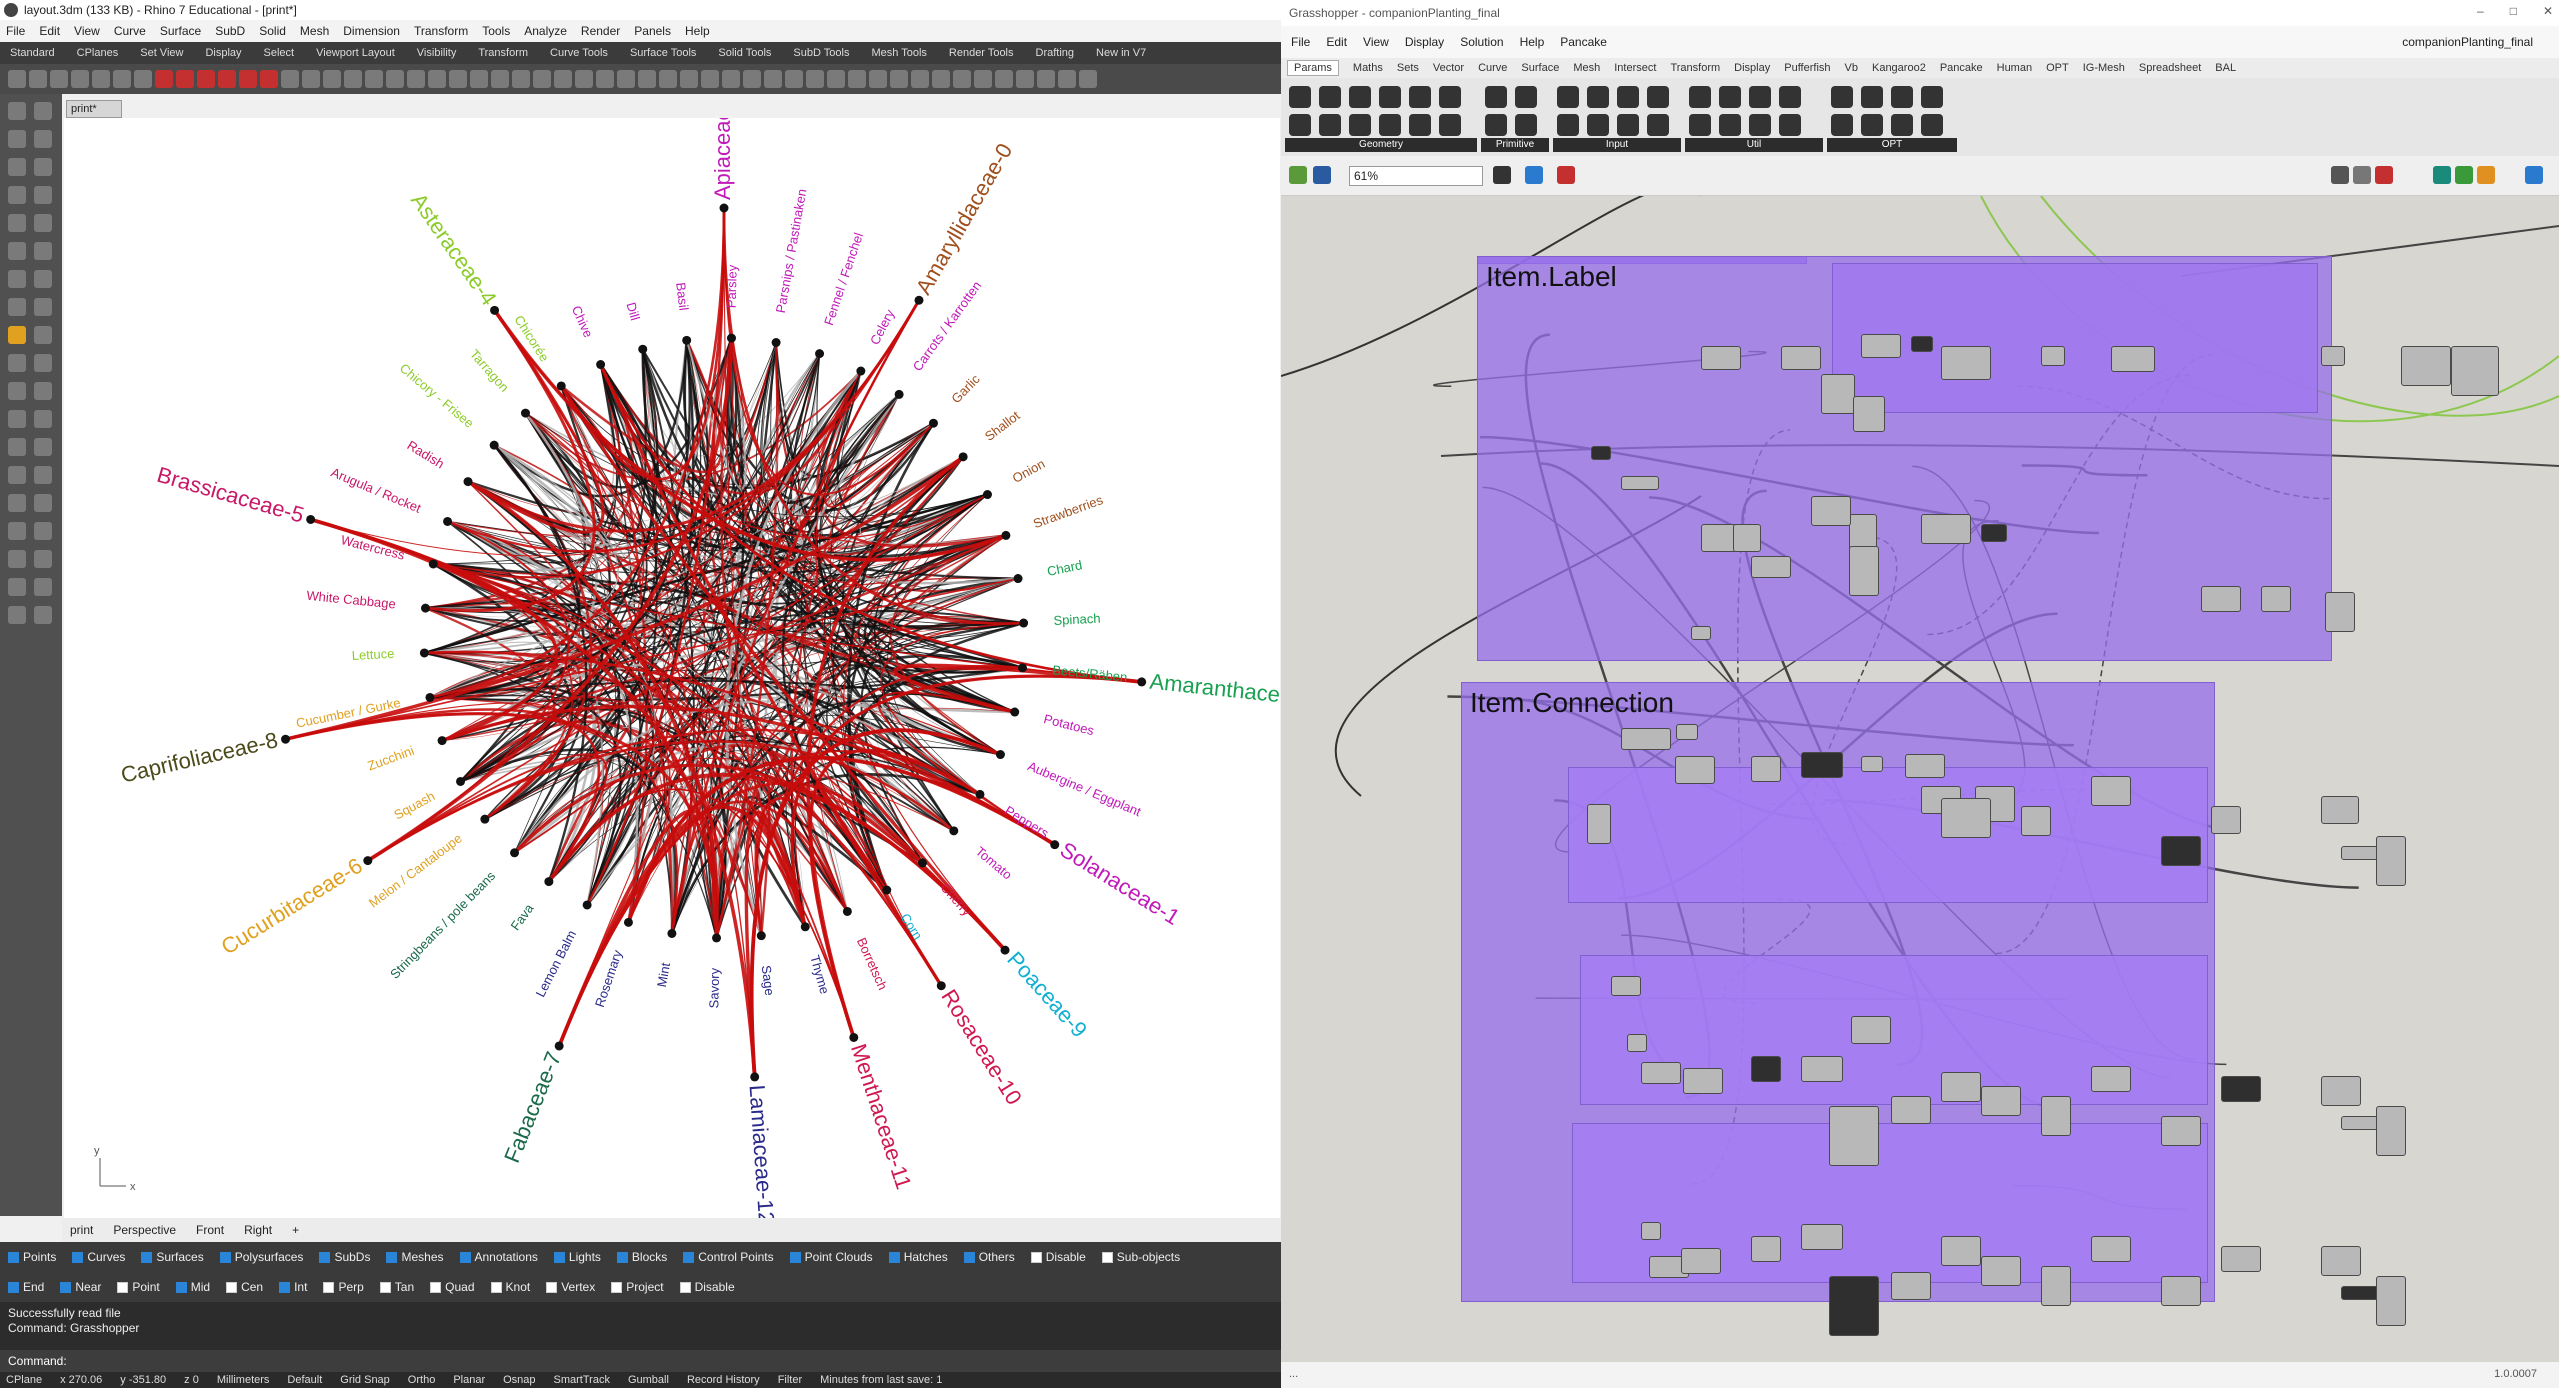  Describe the element at coordinates (2340, 175) in the screenshot. I see `shade-icon` at that location.